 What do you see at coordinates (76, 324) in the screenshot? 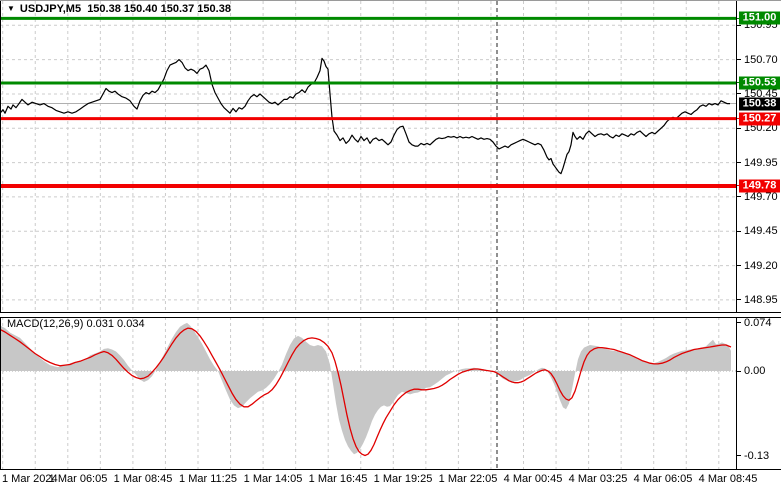
I see `macd-indicator-label: MACD(12,26,9) 0.031 0.034` at bounding box center [76, 324].